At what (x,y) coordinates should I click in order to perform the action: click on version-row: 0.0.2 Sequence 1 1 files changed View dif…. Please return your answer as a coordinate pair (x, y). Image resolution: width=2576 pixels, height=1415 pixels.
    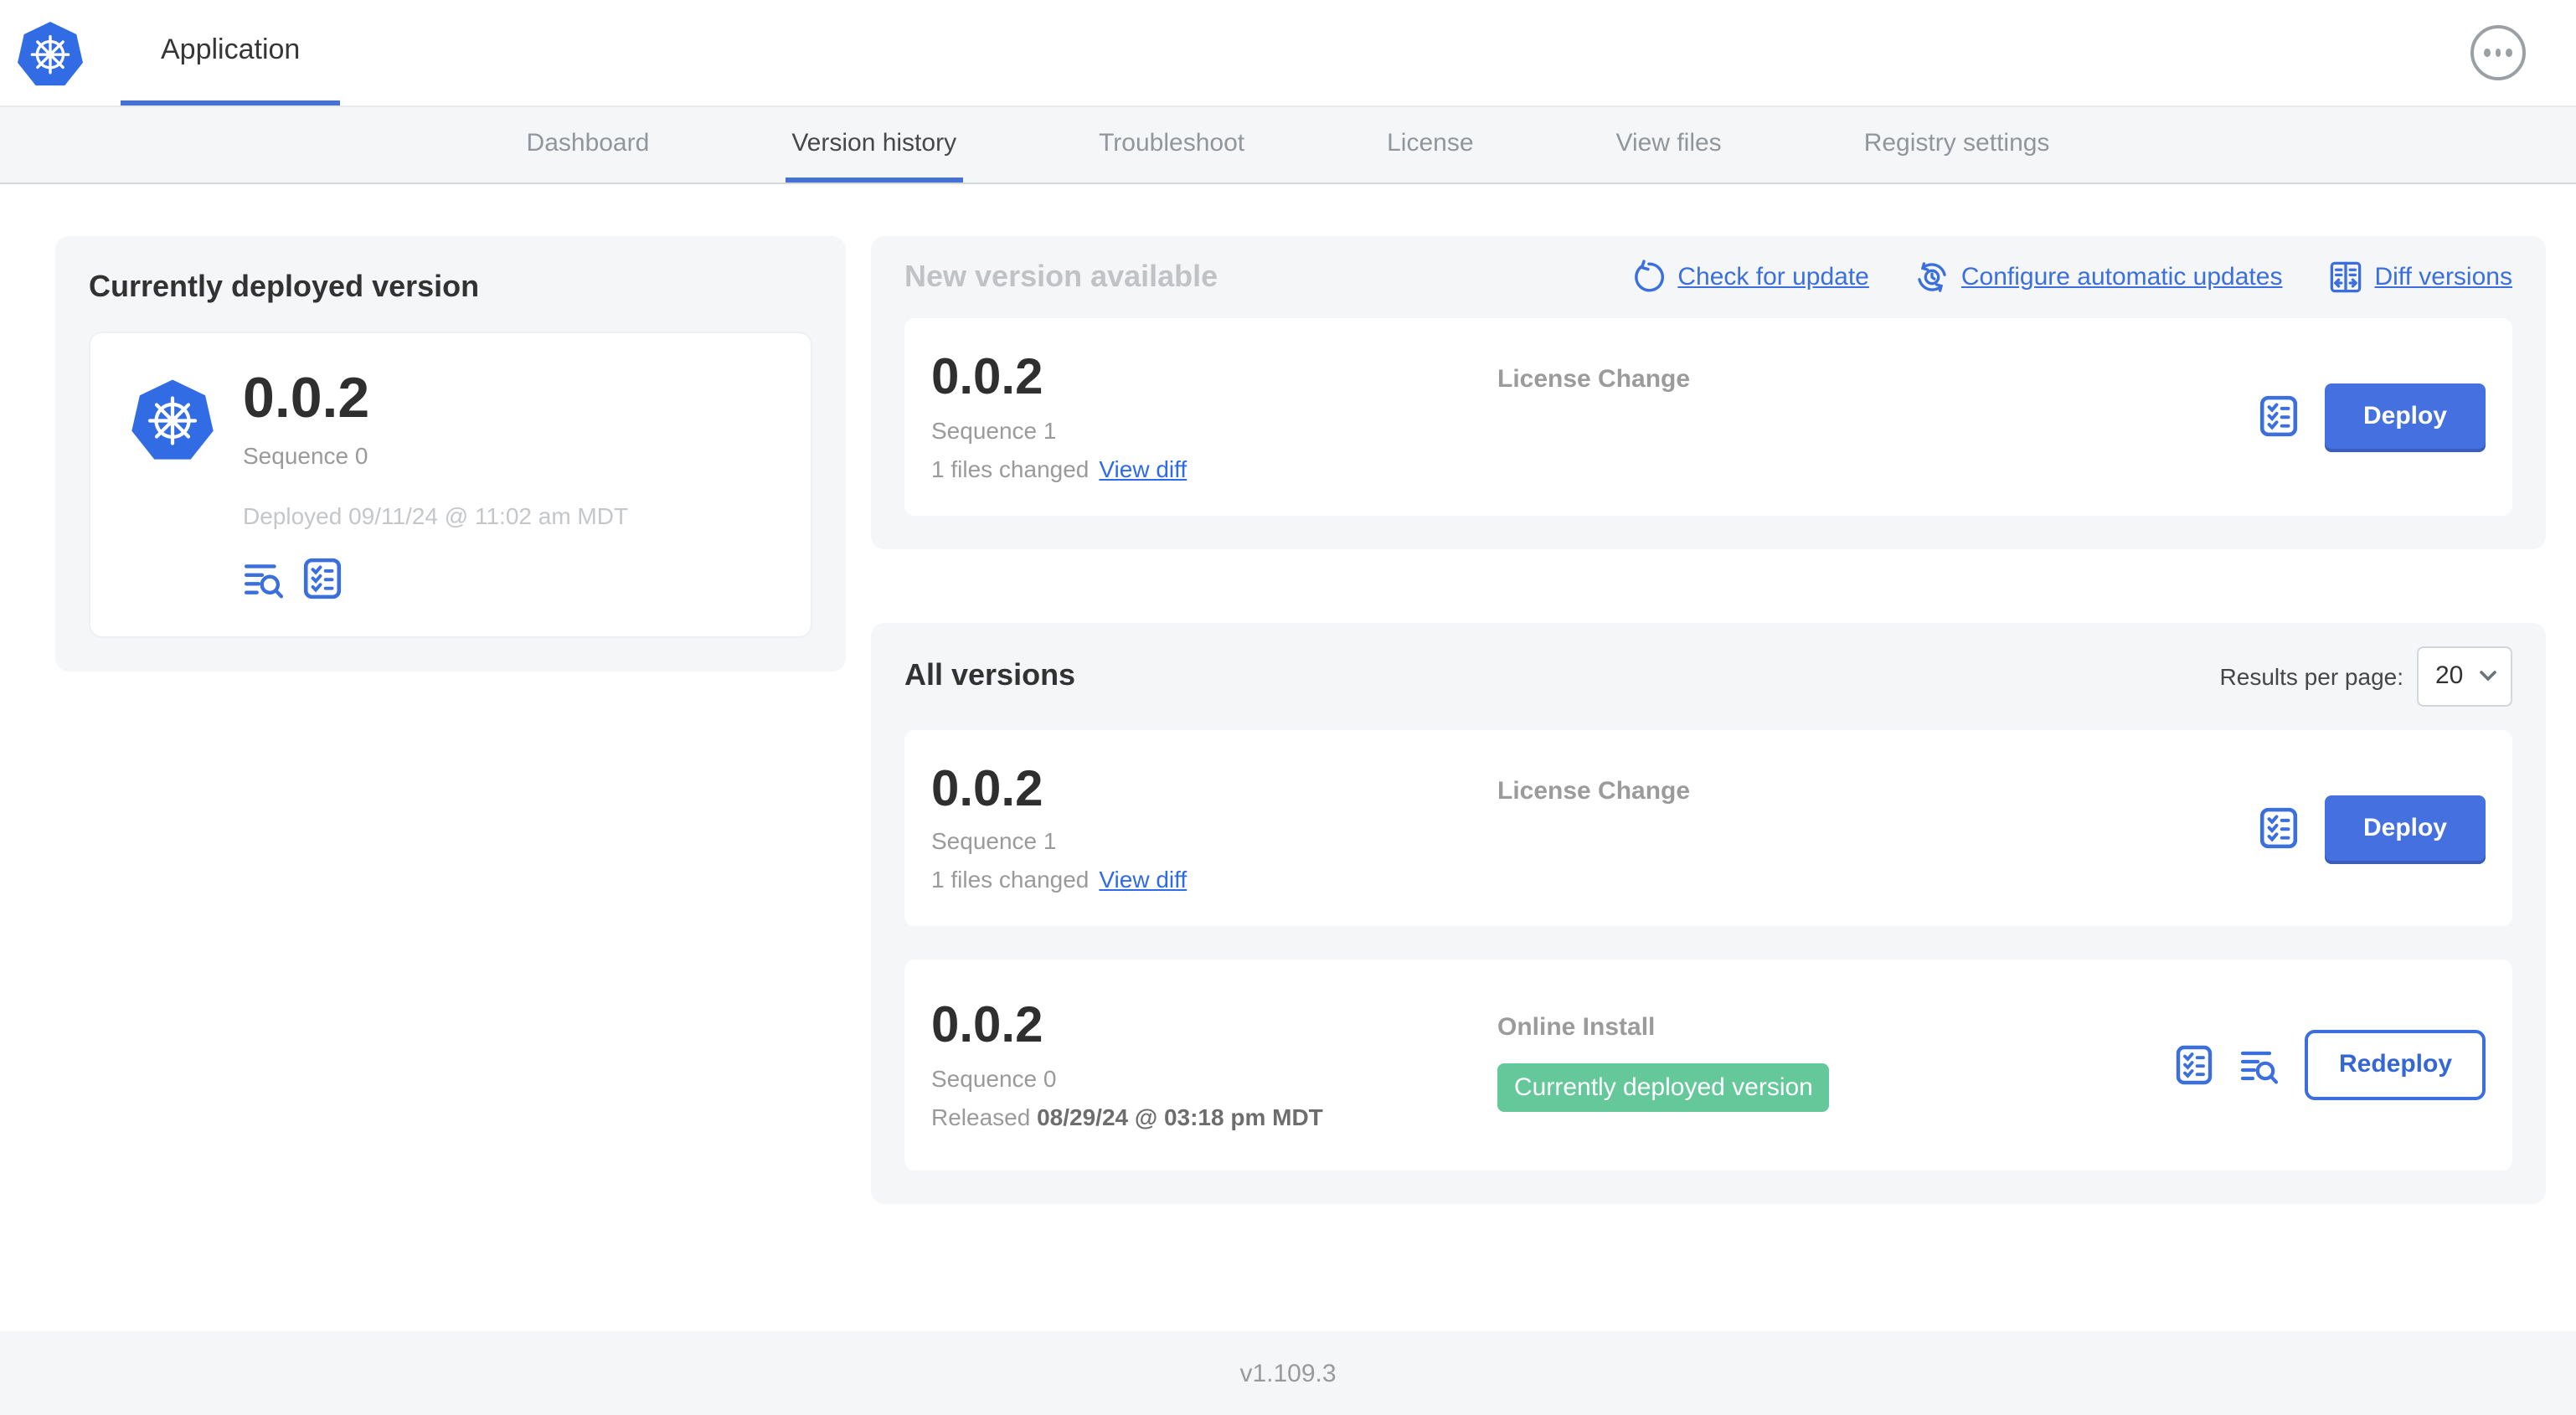
    Looking at the image, I should click on (1708, 827).